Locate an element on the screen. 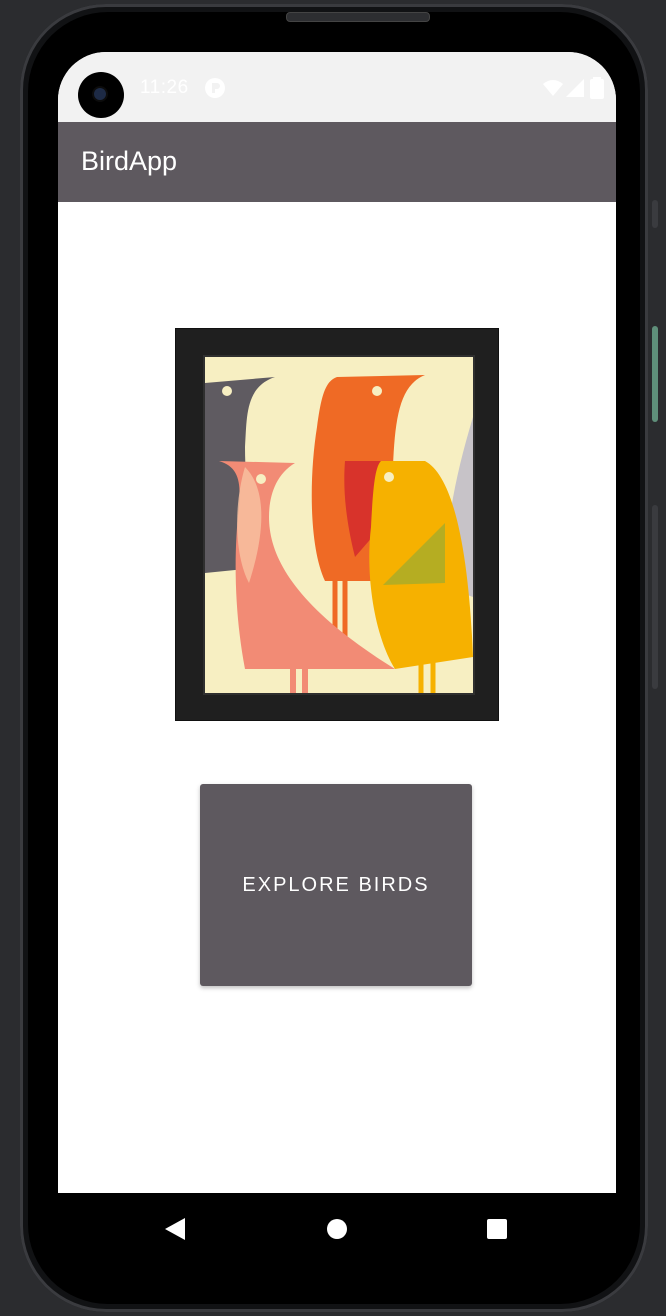 The width and height of the screenshot is (666, 1316). earpiece-speaker is located at coordinates (358, 17).